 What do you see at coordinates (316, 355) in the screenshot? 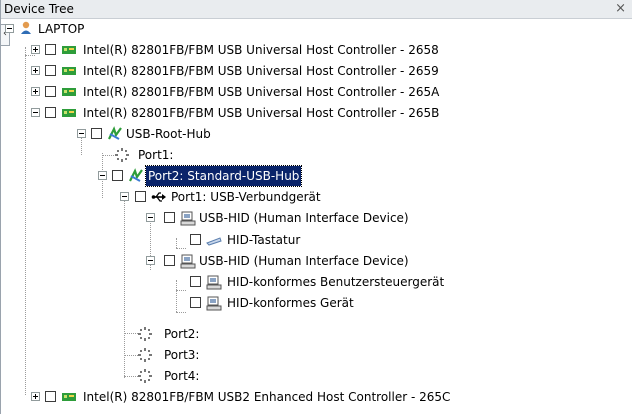
I see `tree-node-port: Port3:` at bounding box center [316, 355].